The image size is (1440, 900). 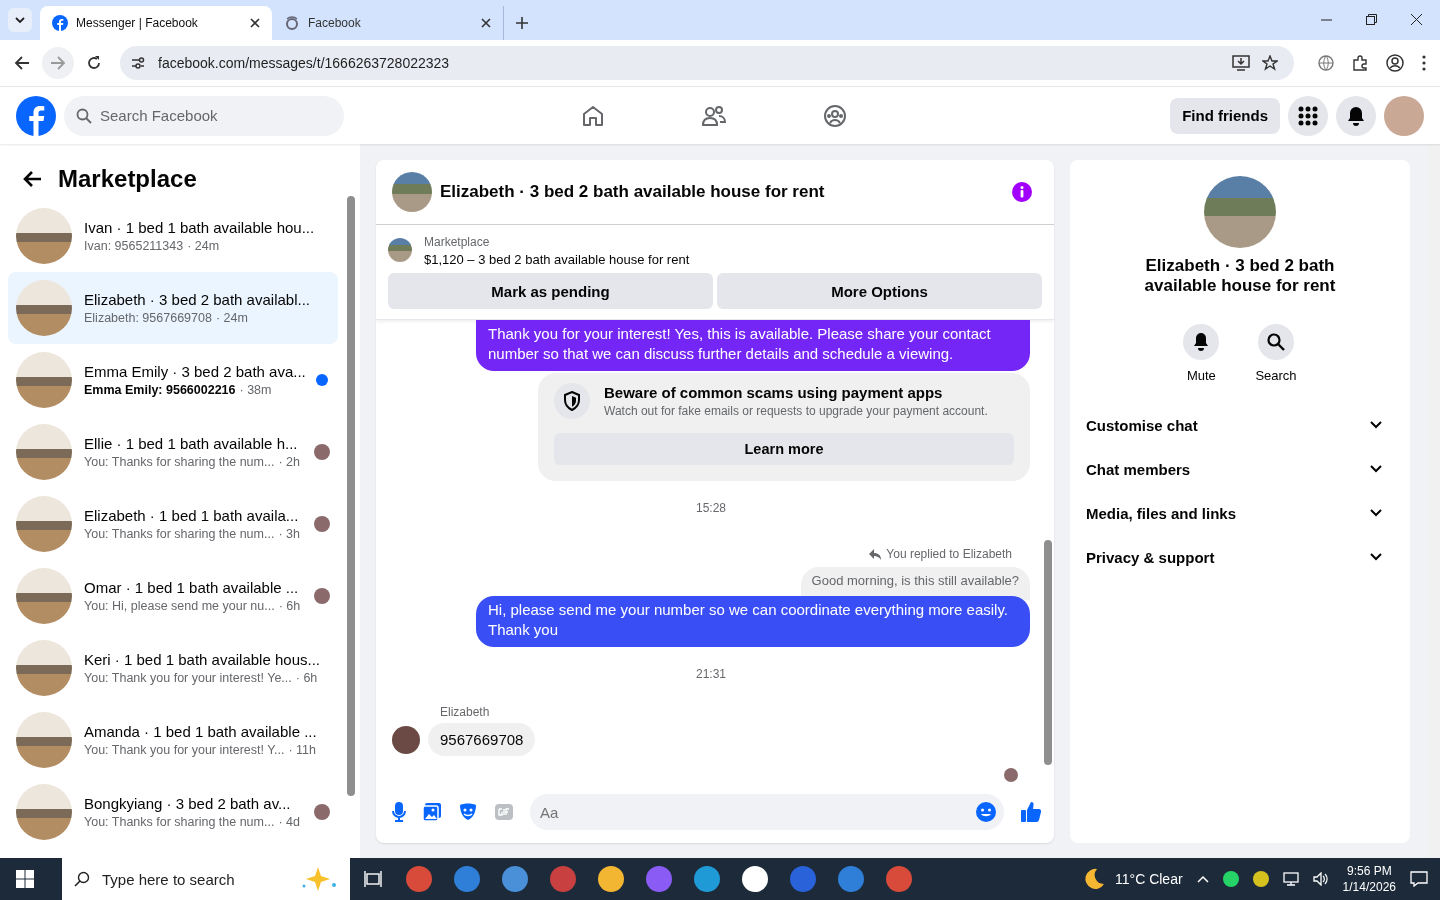 What do you see at coordinates (1149, 879) in the screenshot?
I see `weather-text: 11°C Clear` at bounding box center [1149, 879].